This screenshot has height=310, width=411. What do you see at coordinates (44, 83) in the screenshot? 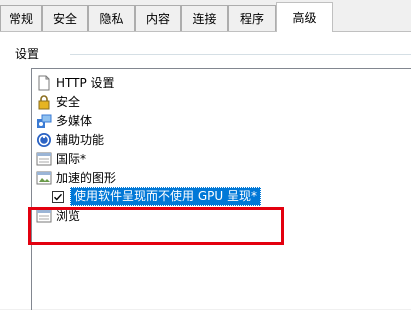
I see `page-icon` at bounding box center [44, 83].